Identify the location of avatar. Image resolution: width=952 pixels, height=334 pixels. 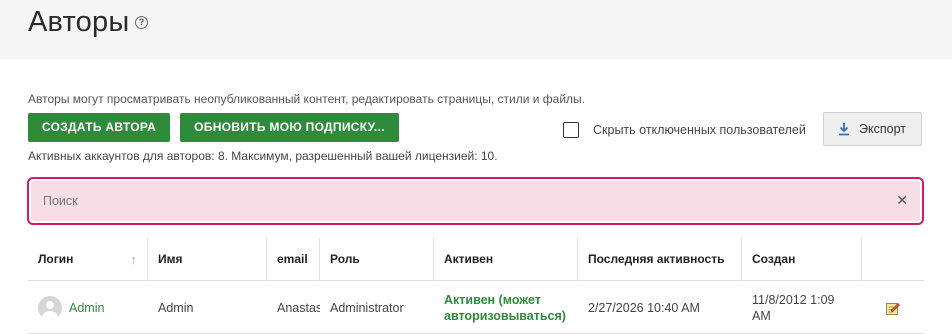
(50, 308).